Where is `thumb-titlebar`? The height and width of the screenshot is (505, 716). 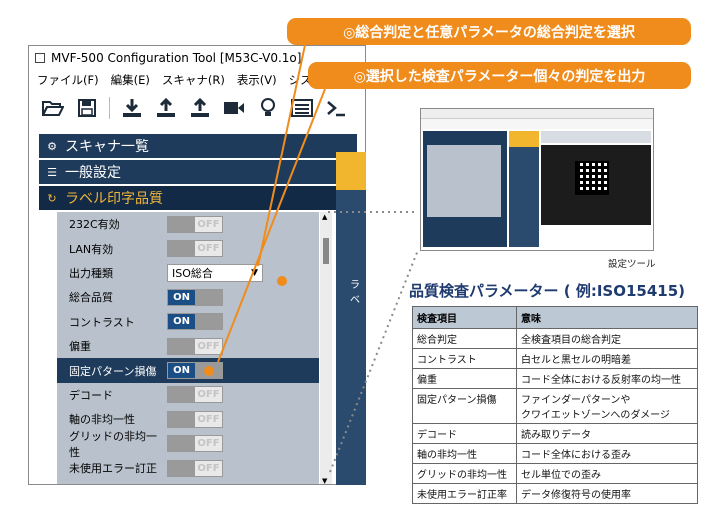
thumb-titlebar is located at coordinates (537, 114).